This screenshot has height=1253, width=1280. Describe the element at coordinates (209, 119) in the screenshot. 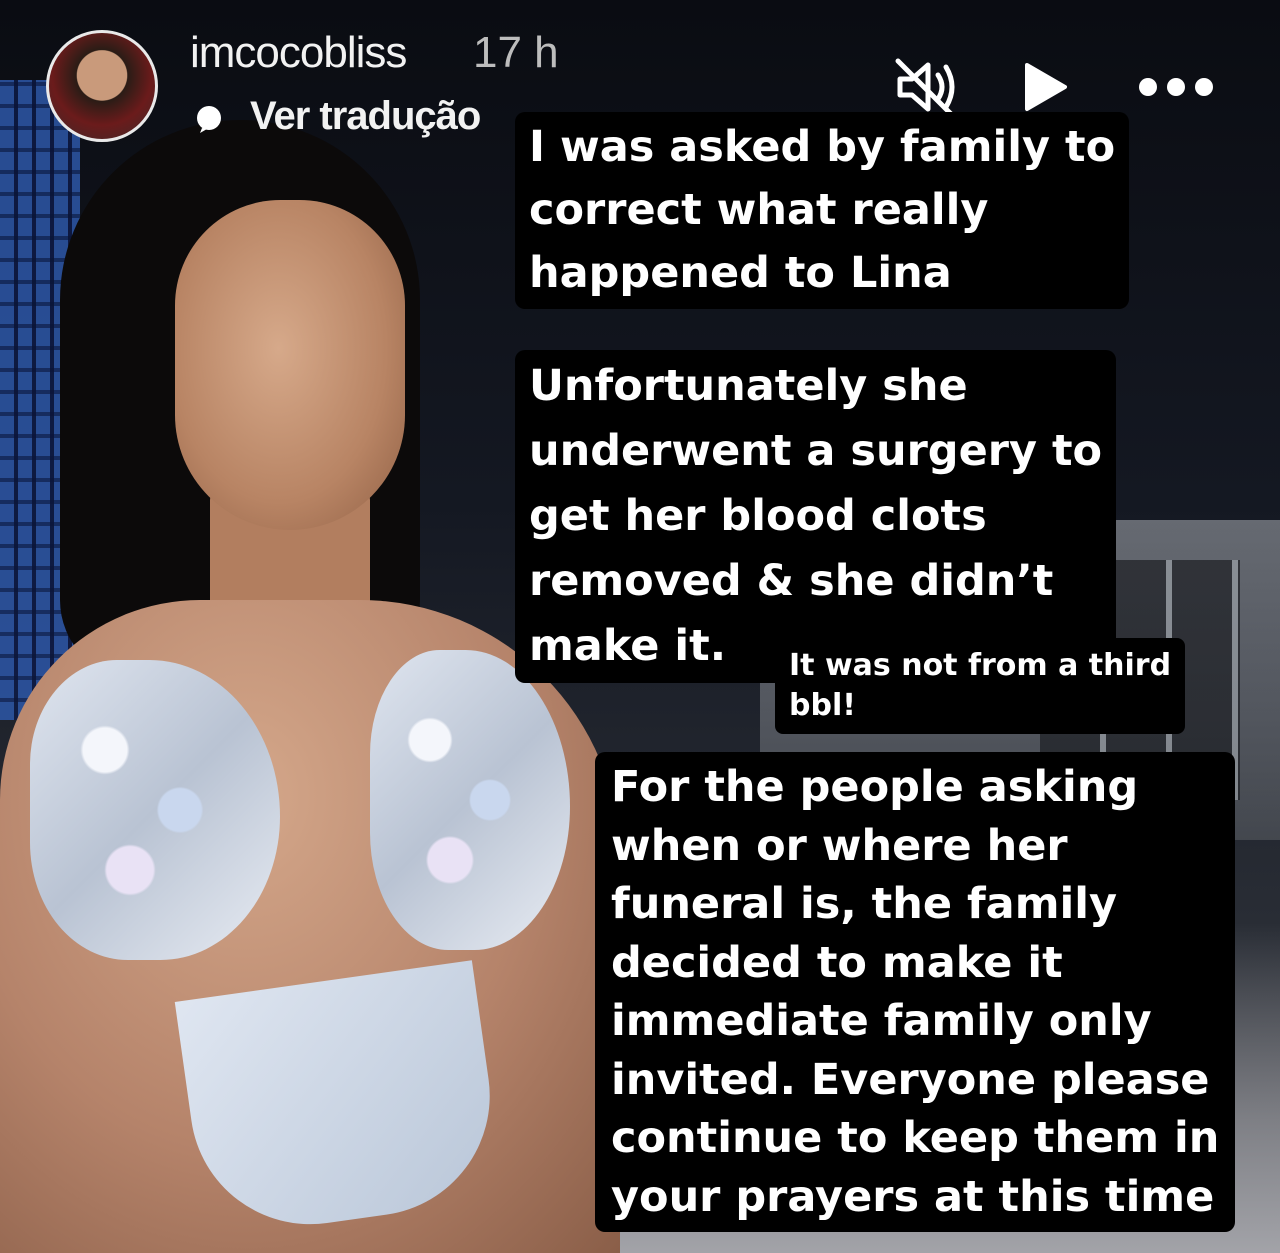

I see `translate-icon` at that location.